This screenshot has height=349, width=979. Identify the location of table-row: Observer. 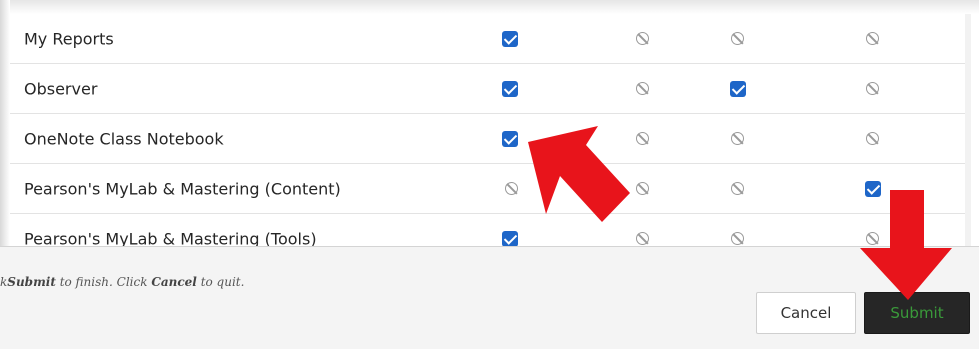
(490, 89).